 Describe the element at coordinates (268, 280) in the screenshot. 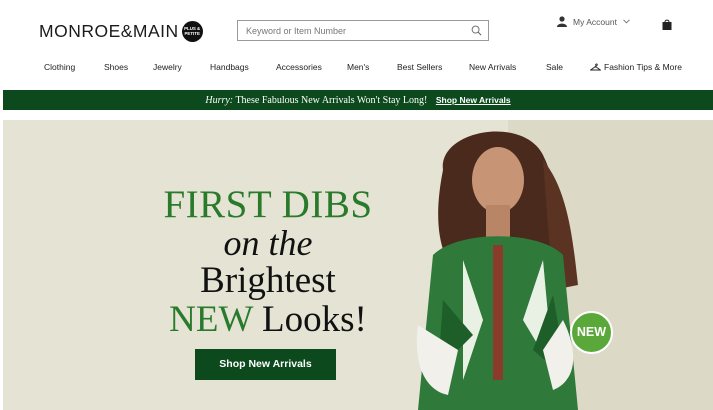

I see `headline-line-3: Brightest` at that location.